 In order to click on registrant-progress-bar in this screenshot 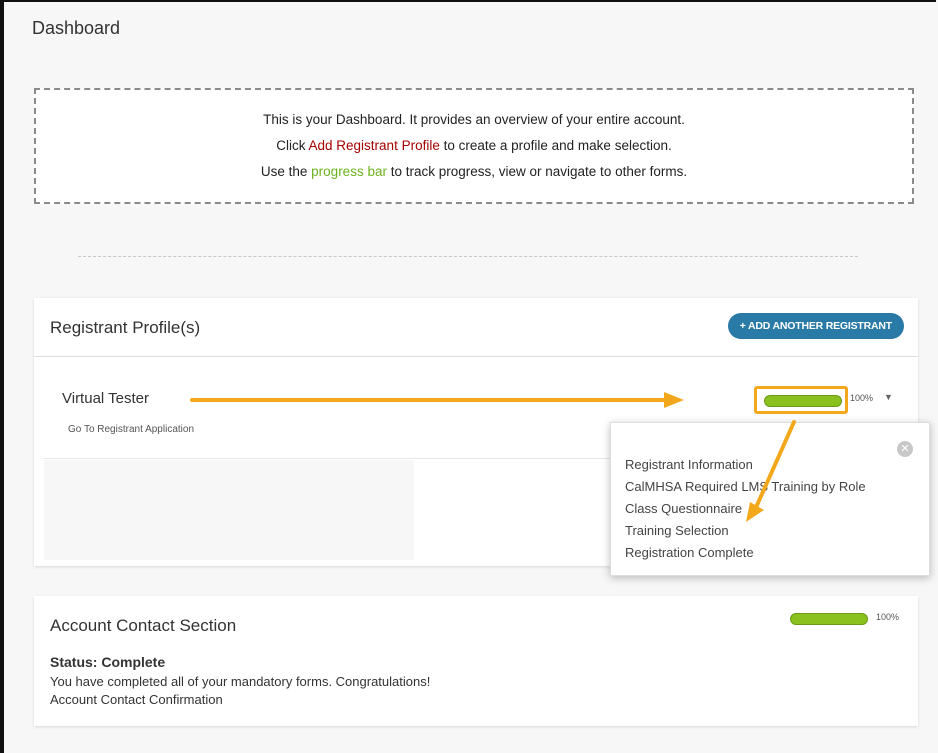, I will do `click(803, 401)`.